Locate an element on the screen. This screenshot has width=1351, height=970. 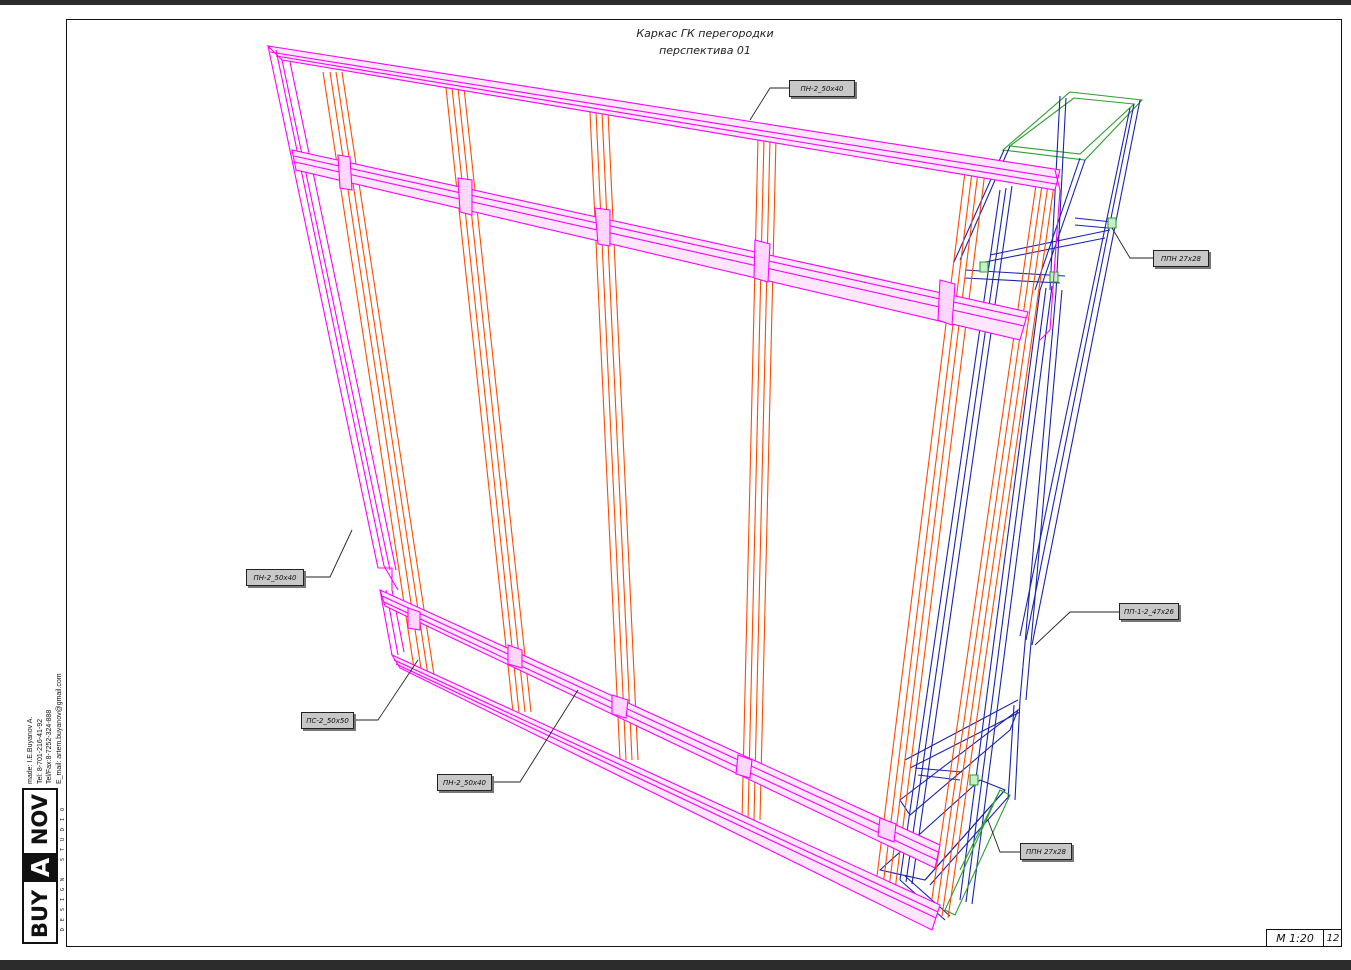
logo-mid: A is located at coordinates (40, 867).